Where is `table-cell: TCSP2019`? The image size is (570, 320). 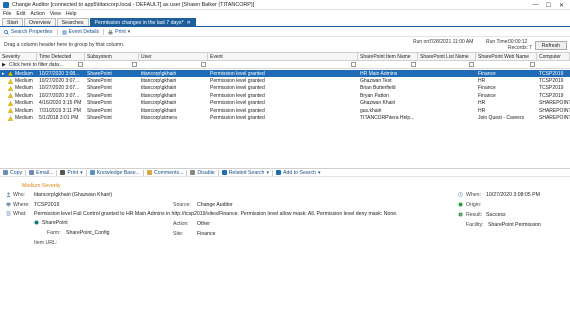 table-cell: TCSP2019 is located at coordinates (551, 95).